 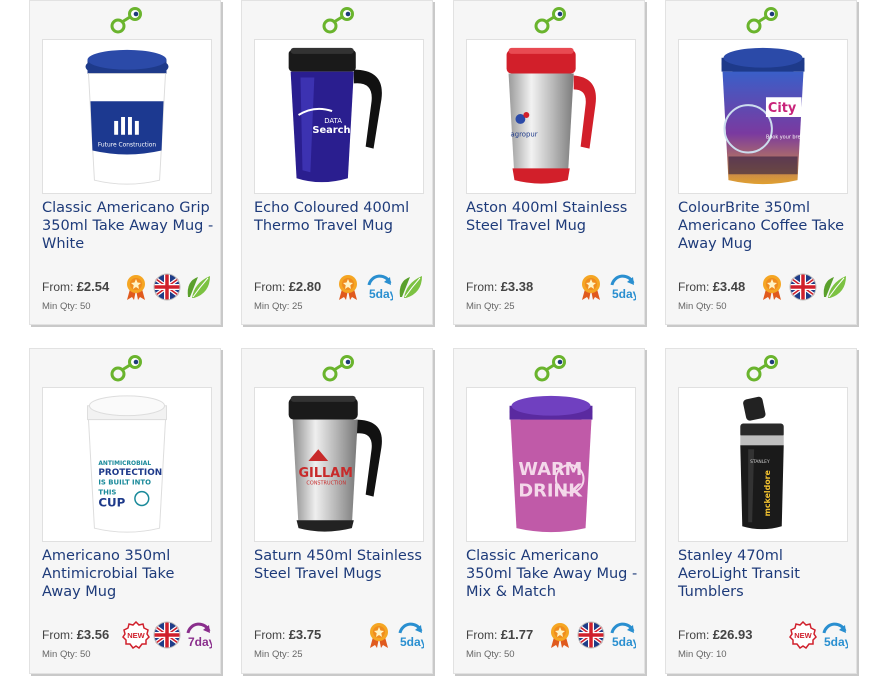 I want to click on price: From: £3.56, so click(x=76, y=634).